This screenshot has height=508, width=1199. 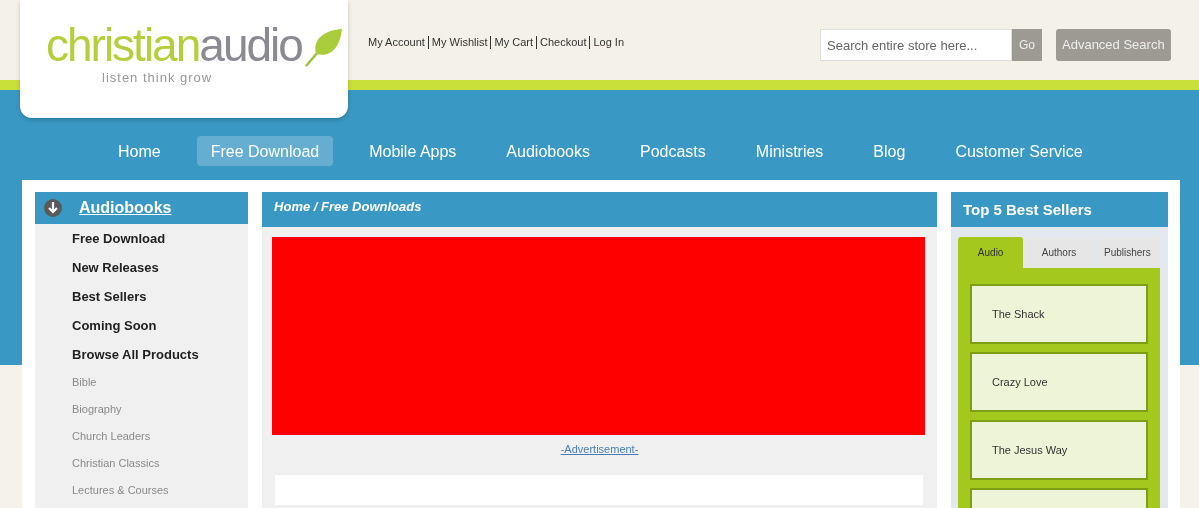 What do you see at coordinates (673, 151) in the screenshot?
I see `nav-link: Podcasts` at bounding box center [673, 151].